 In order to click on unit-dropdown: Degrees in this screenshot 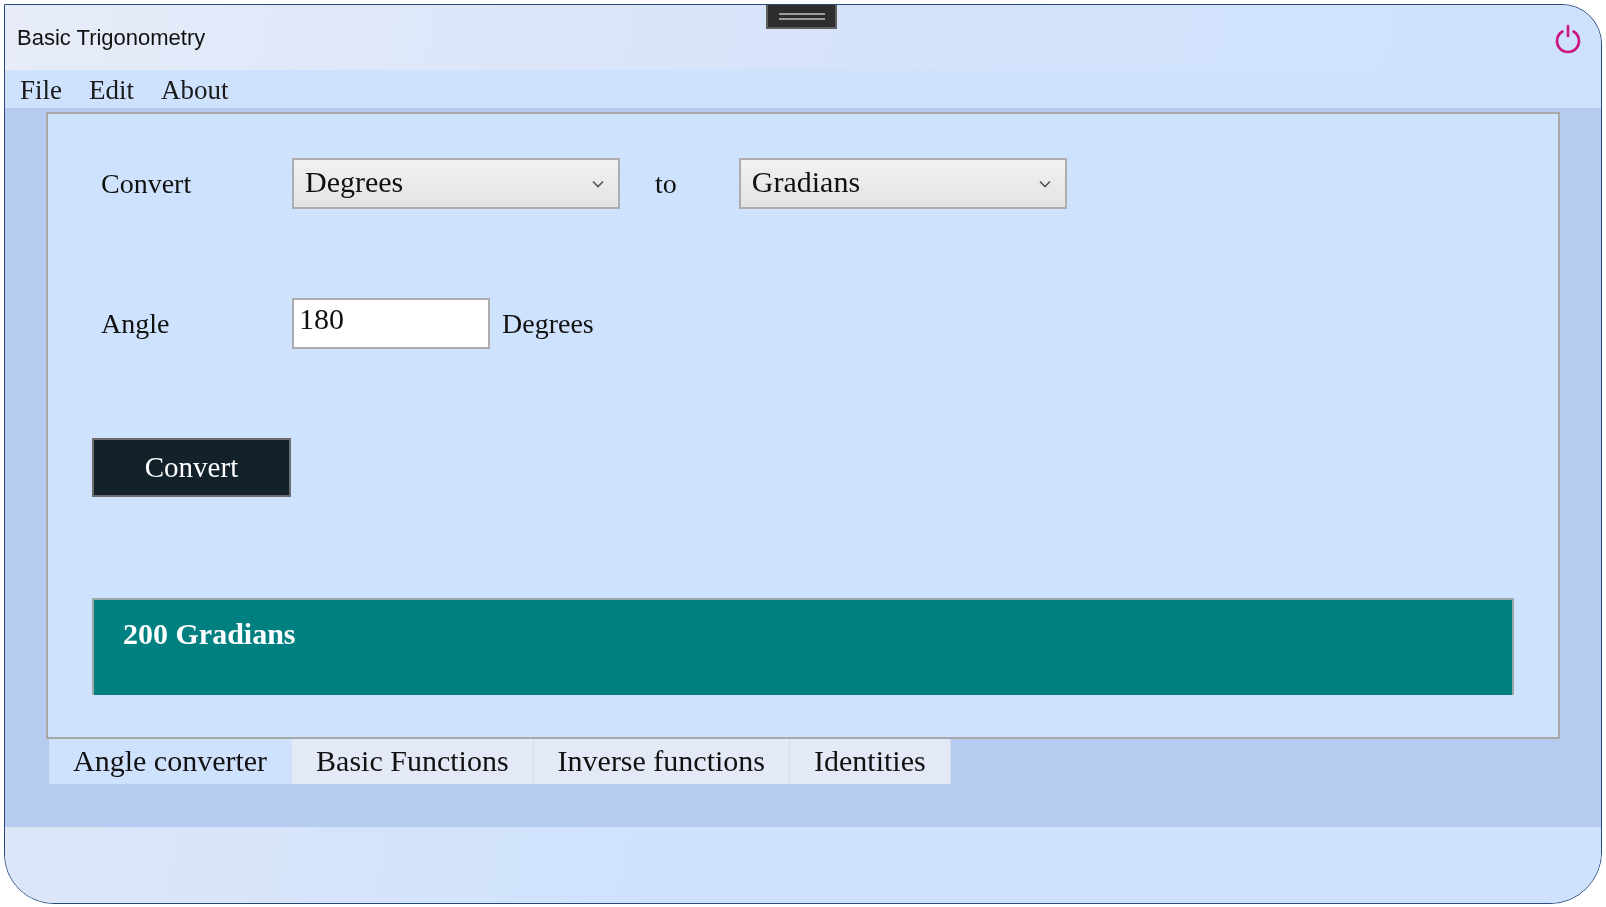, I will do `click(456, 183)`.